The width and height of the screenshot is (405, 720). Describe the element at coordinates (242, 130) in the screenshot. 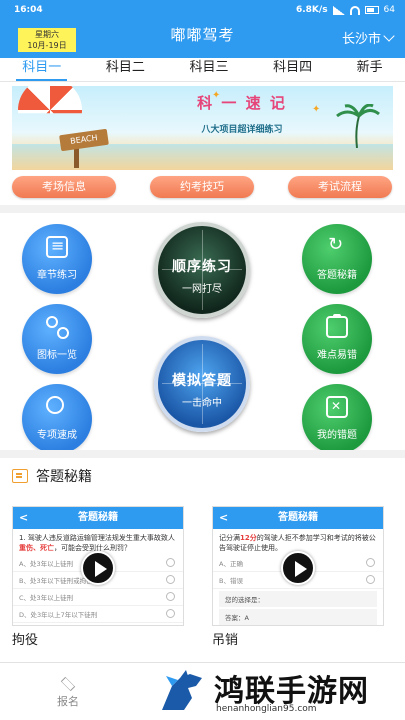

I see `banner-subtitle: 八大项目超详细练习` at that location.